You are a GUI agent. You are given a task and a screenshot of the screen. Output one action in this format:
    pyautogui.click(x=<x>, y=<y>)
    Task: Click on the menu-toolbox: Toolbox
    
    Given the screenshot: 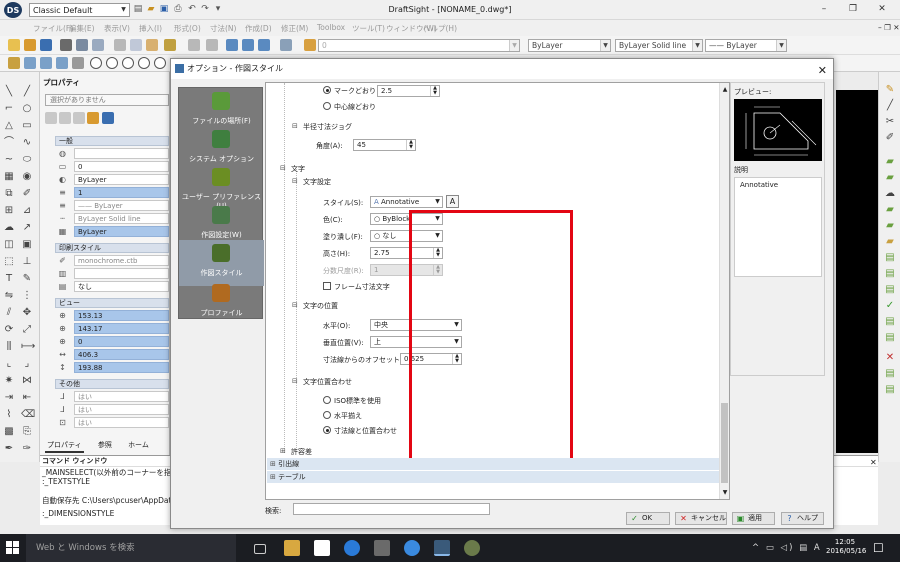 What is the action you would take?
    pyautogui.click(x=331, y=27)
    